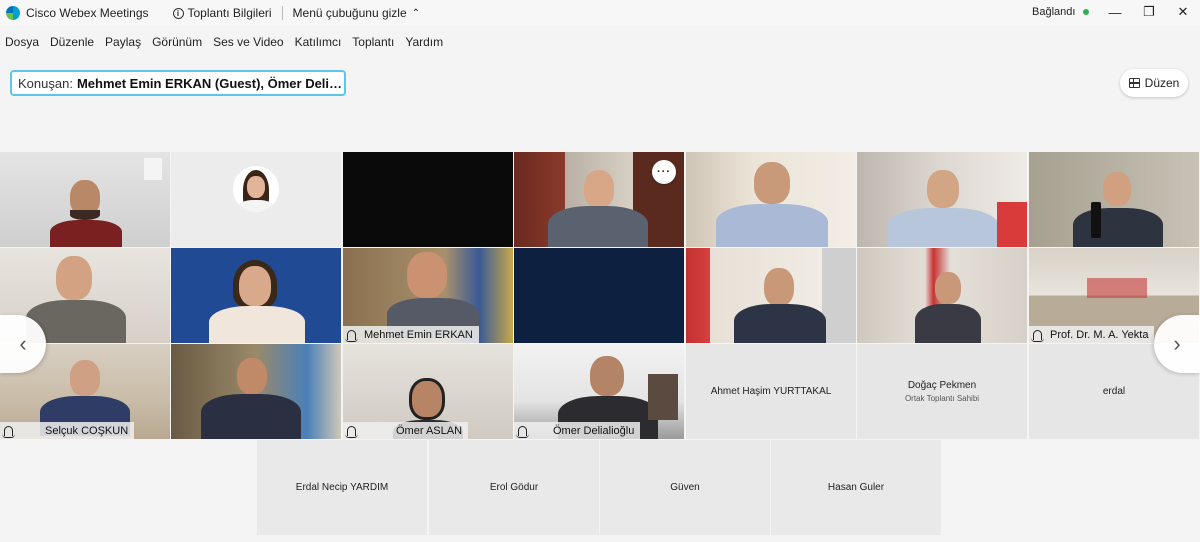 This screenshot has width=1200, height=542. What do you see at coordinates (424, 42) in the screenshot?
I see `menu-help: Yardım` at bounding box center [424, 42].